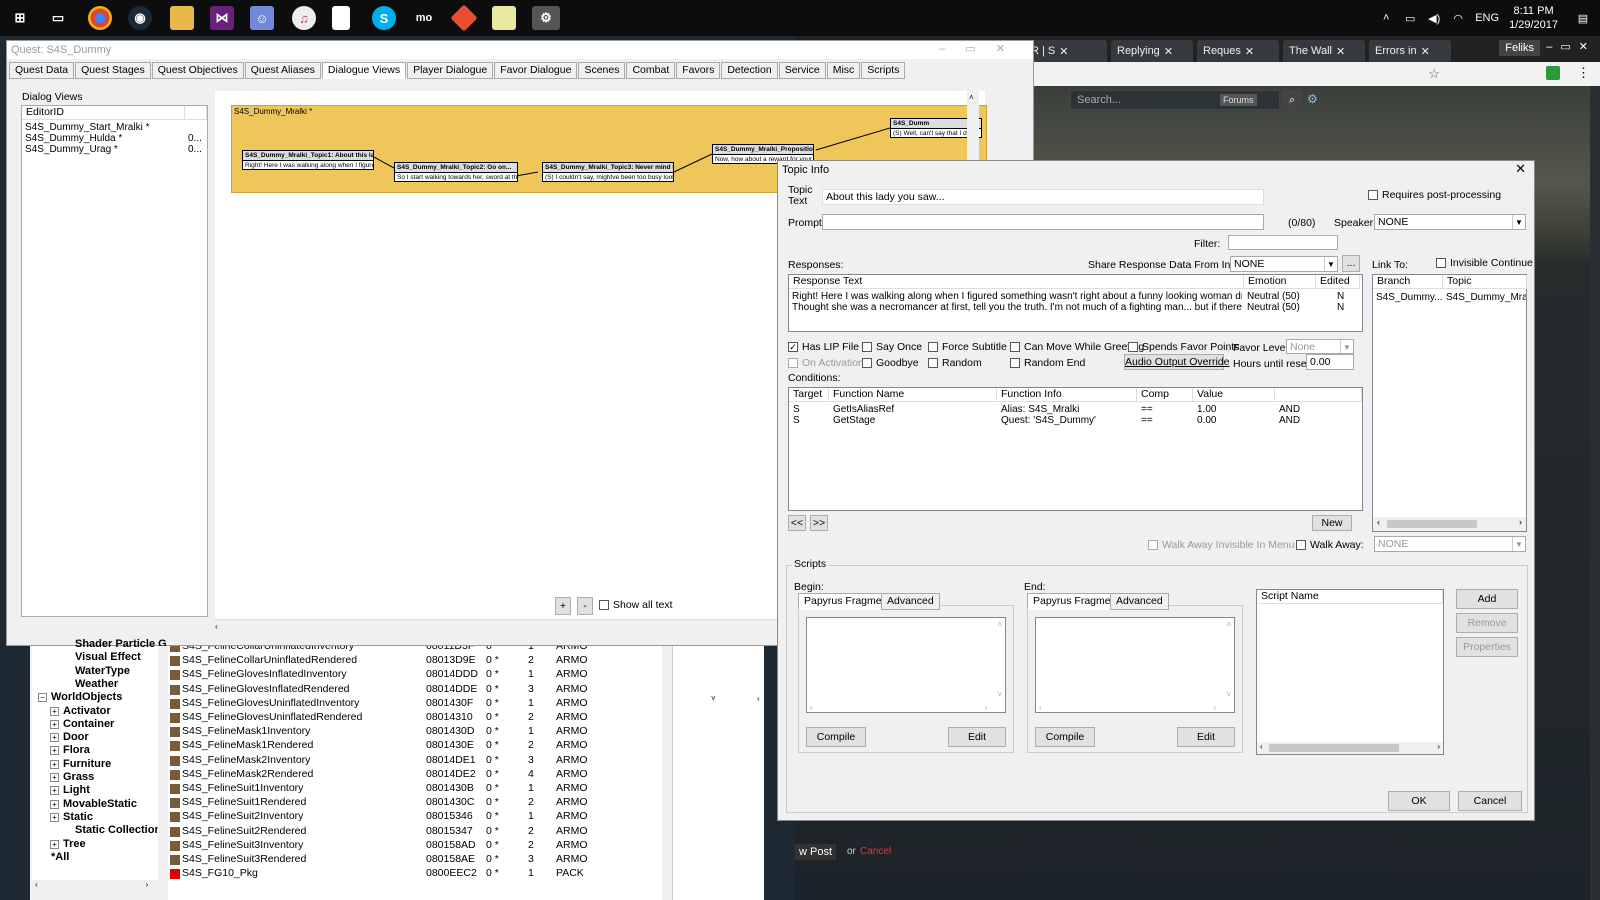 The width and height of the screenshot is (1600, 900). Describe the element at coordinates (1520, 169) in the screenshot. I see `close-icon: ✕` at that location.